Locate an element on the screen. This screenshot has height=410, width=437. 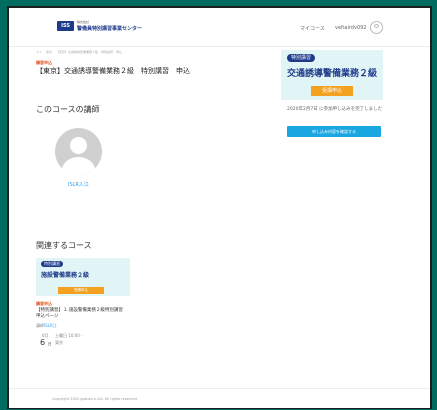
course-type-badge: 特別講習 is located at coordinates (301, 58).